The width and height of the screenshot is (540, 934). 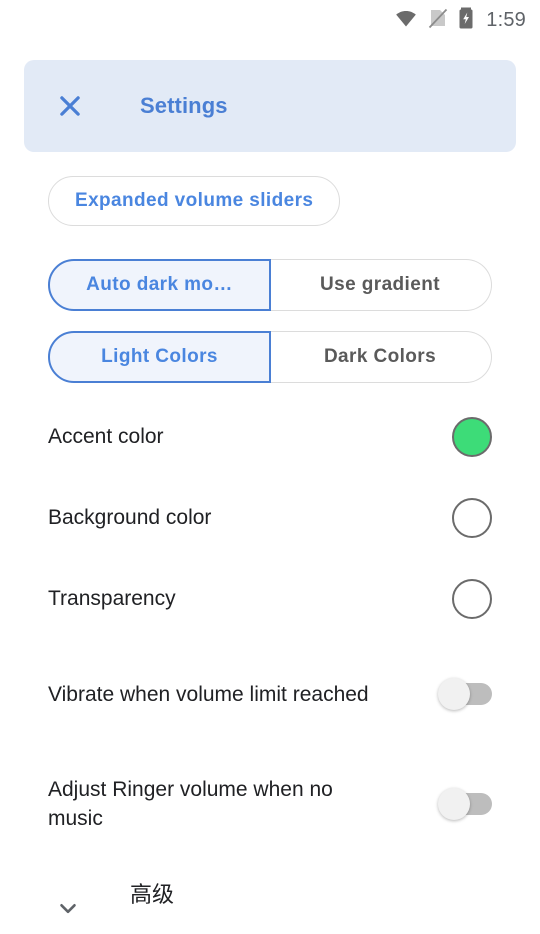 I want to click on status-clock: 1:59, so click(x=506, y=19).